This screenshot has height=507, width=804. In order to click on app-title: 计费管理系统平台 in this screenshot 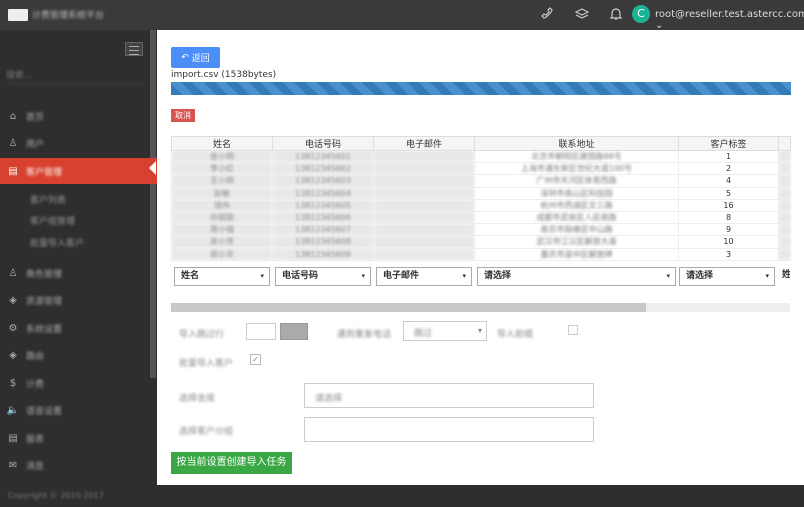, I will do `click(68, 16)`.